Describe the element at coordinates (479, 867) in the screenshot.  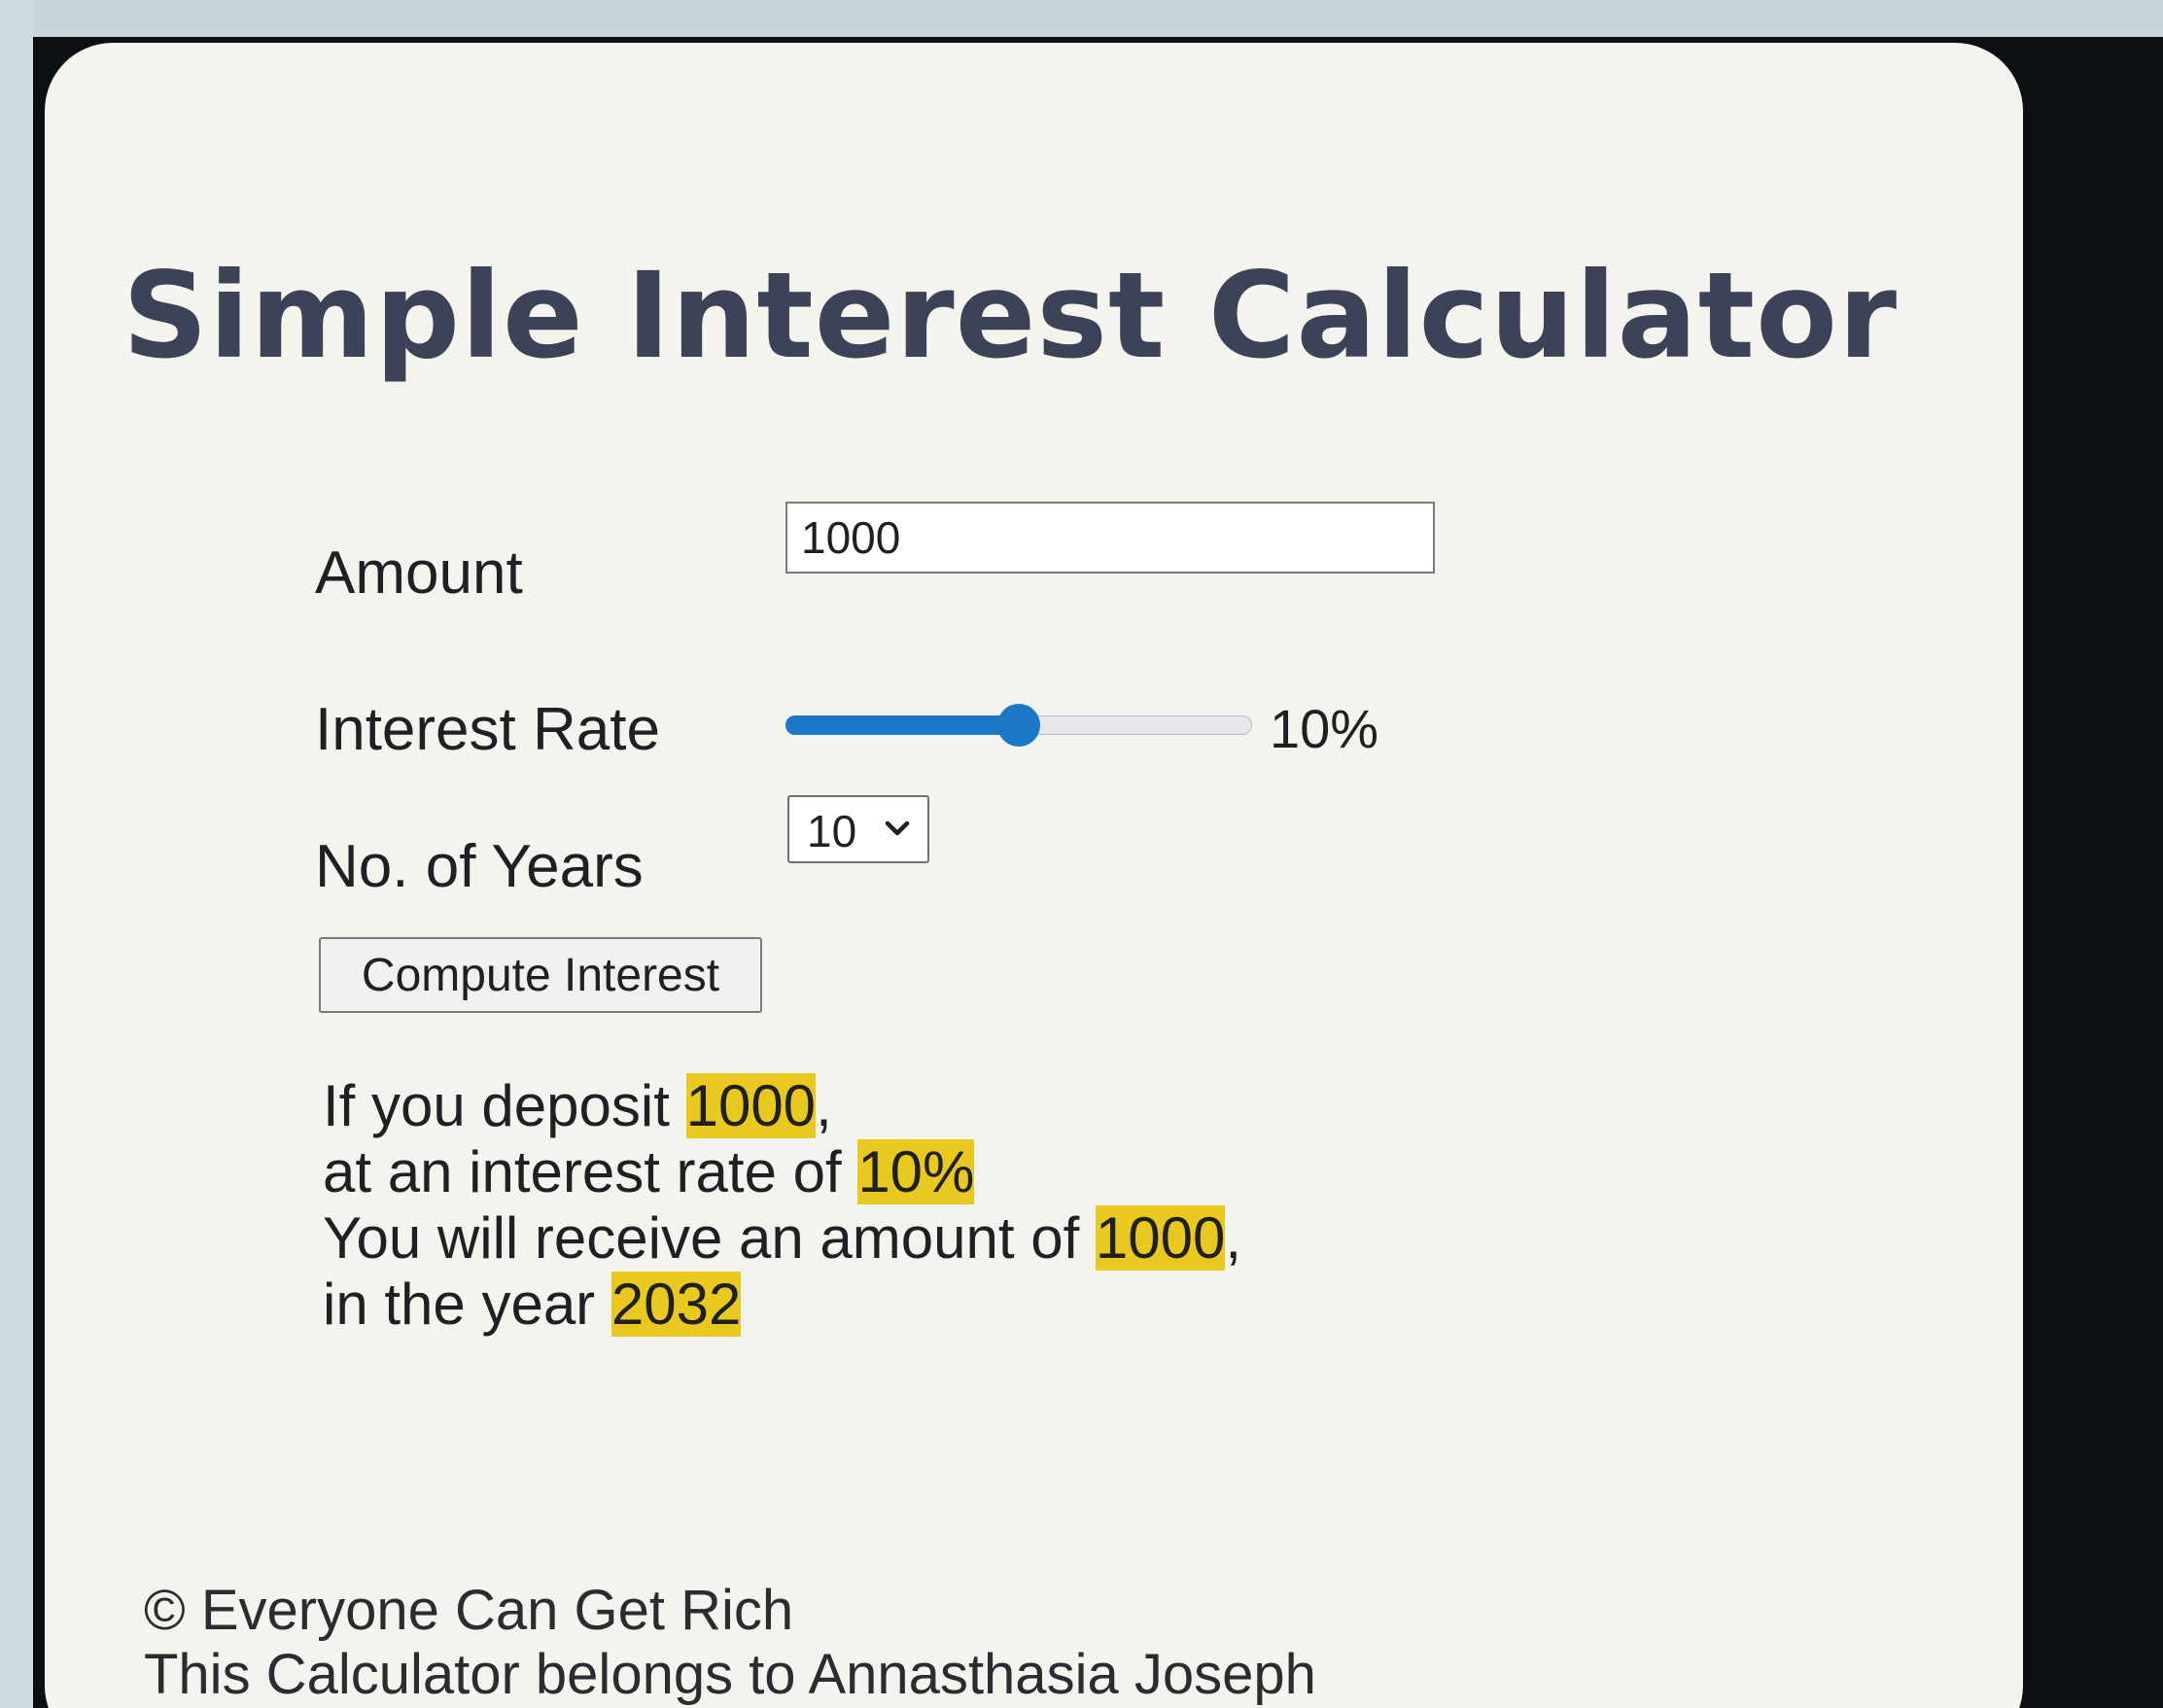
I see `years-label: No. of Years` at that location.